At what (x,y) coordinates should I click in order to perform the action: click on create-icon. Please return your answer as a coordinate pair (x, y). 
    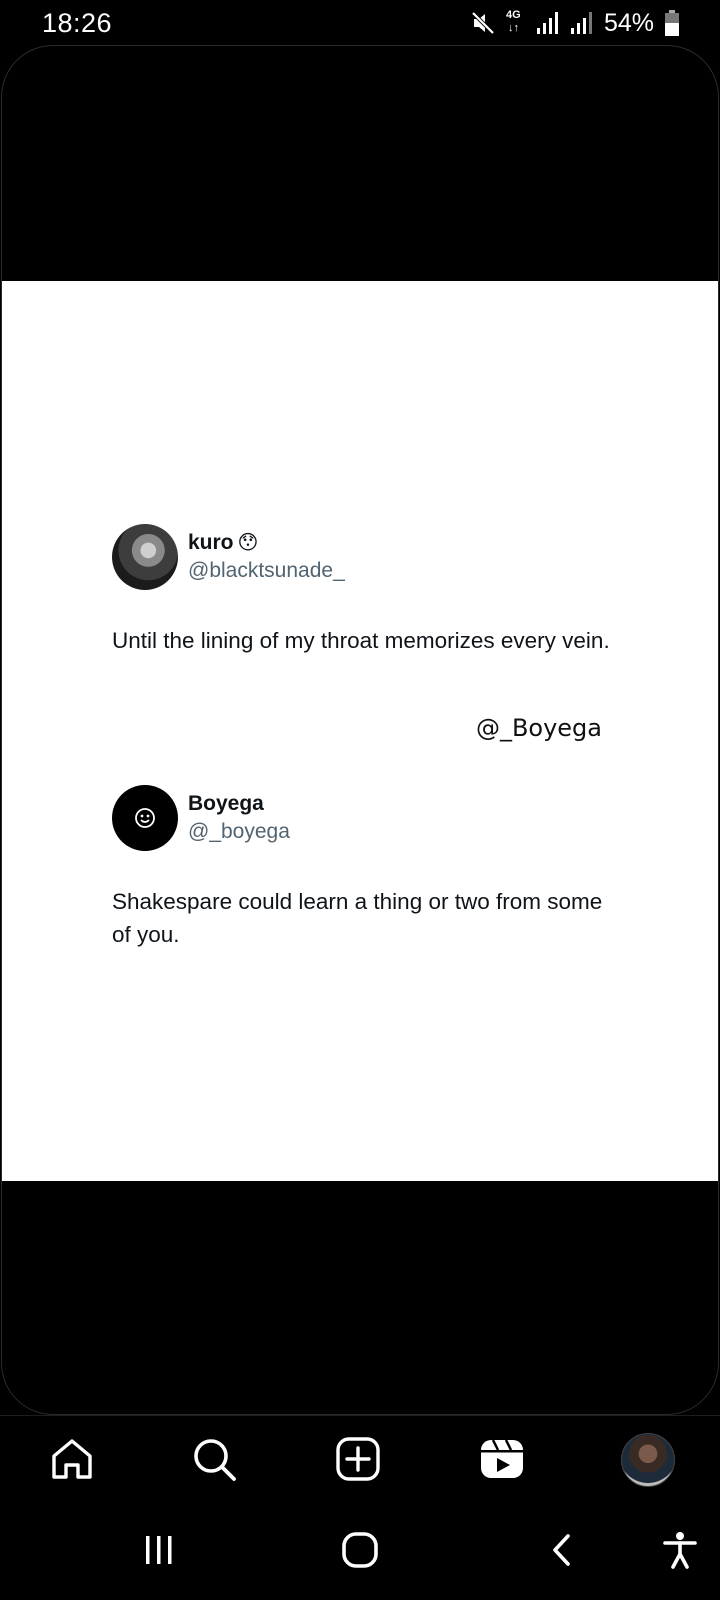
    Looking at the image, I should click on (358, 1459).